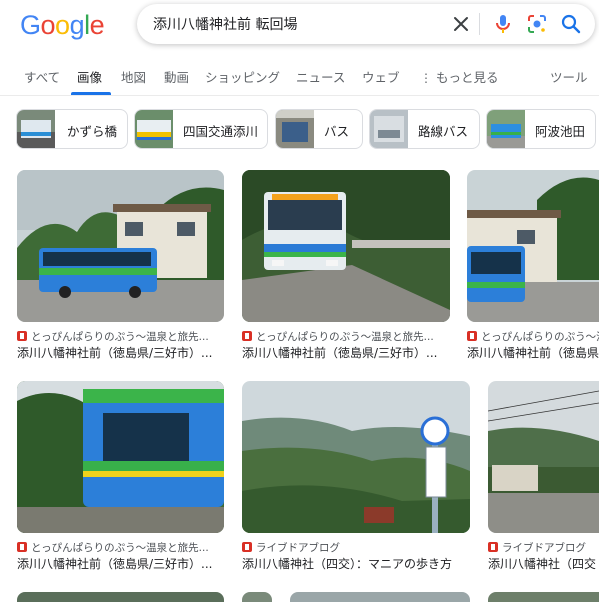 The image size is (599, 602). I want to click on more-vert-icon: ⋮, so click(426, 78).